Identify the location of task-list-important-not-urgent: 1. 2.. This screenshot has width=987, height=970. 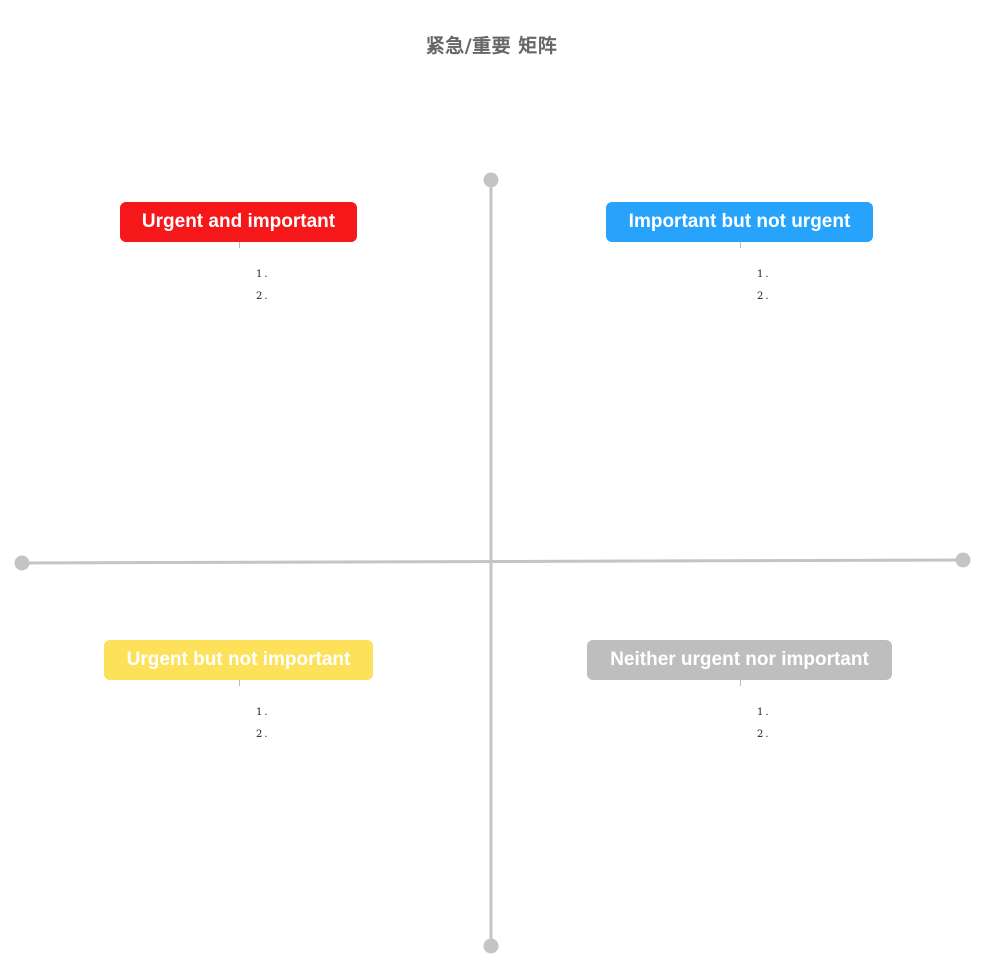
(764, 286).